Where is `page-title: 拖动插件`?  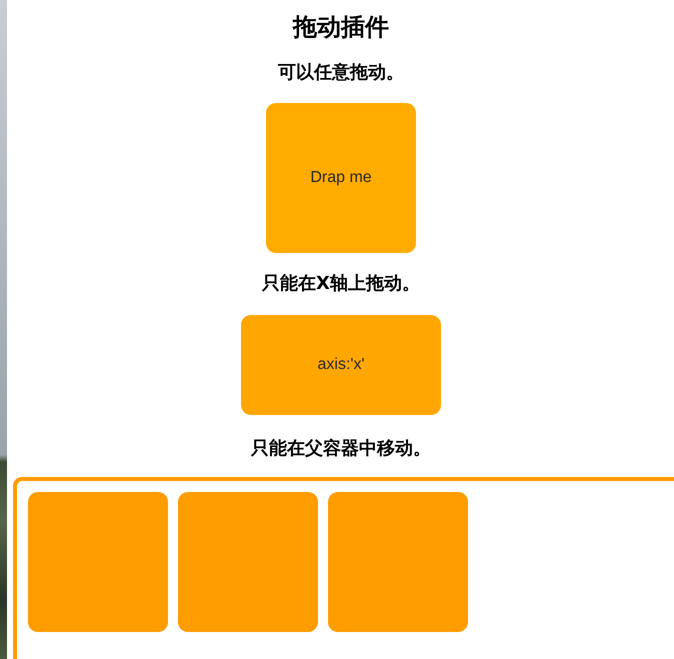
page-title: 拖动插件 is located at coordinates (341, 27).